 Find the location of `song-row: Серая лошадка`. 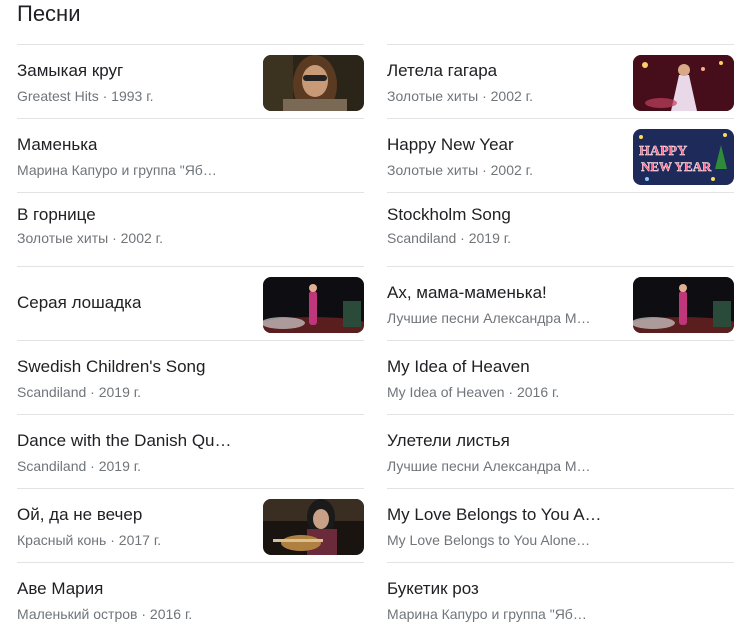

song-row: Серая лошадка is located at coordinates (190, 303).